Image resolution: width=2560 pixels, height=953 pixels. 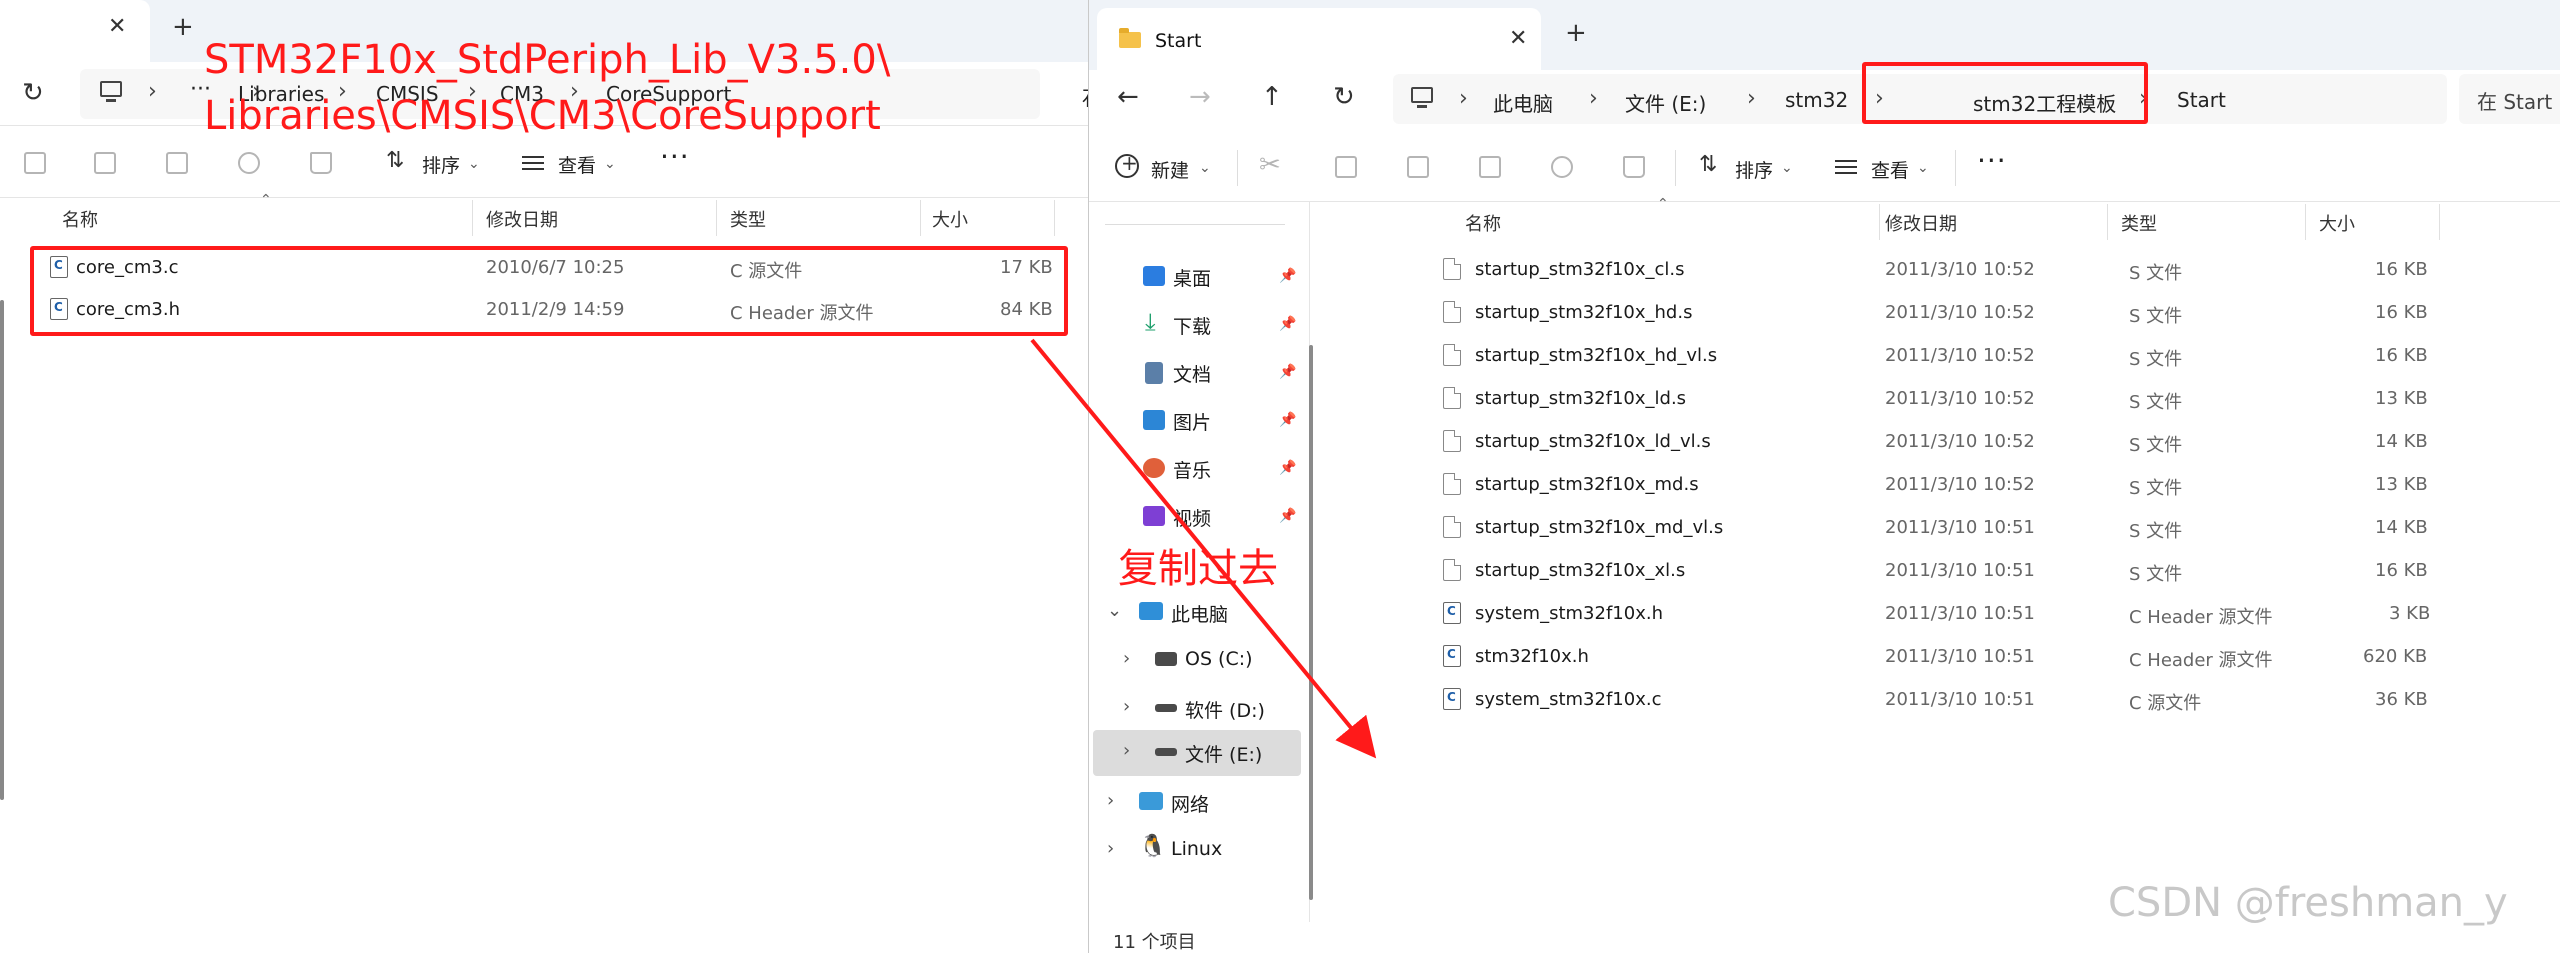 What do you see at coordinates (1198, 660) in the screenshot?
I see `nav-item-drive-c: › OS (C:)` at bounding box center [1198, 660].